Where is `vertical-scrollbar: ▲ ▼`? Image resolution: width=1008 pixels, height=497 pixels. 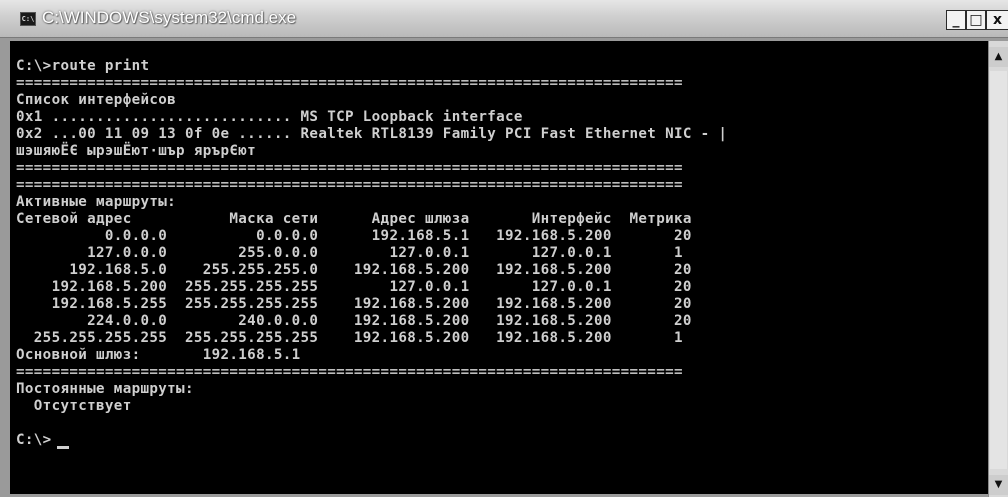
vertical-scrollbar: ▲ ▼ is located at coordinates (998, 269).